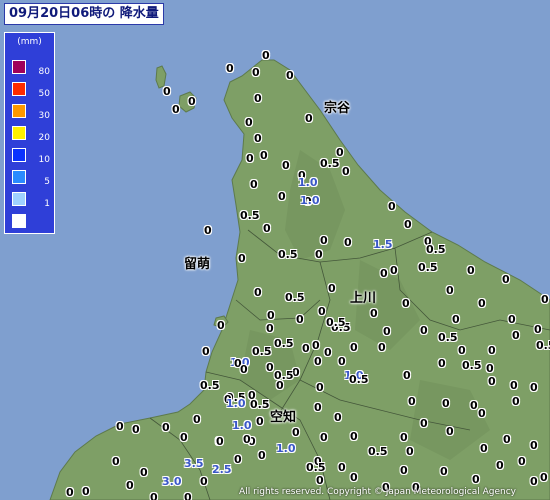 Image resolution: width=550 pixels, height=500 pixels. Describe the element at coordinates (283, 417) in the screenshot. I see `place-label-sorachi: 空知` at that location.